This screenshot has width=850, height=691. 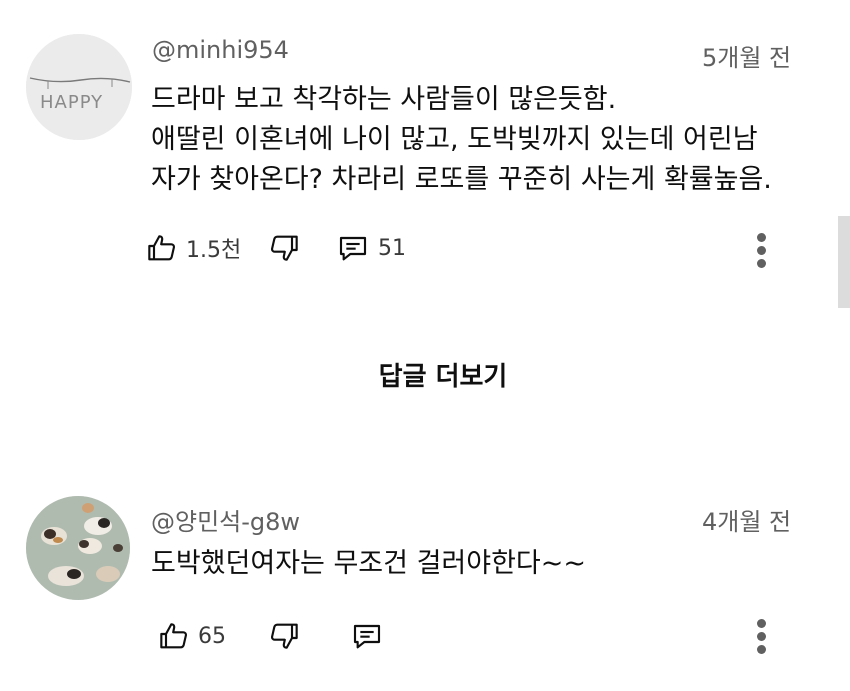 I want to click on comment-text-line: 드라마 보고 착각하는 사람들이 많은듯함., so click(x=384, y=99).